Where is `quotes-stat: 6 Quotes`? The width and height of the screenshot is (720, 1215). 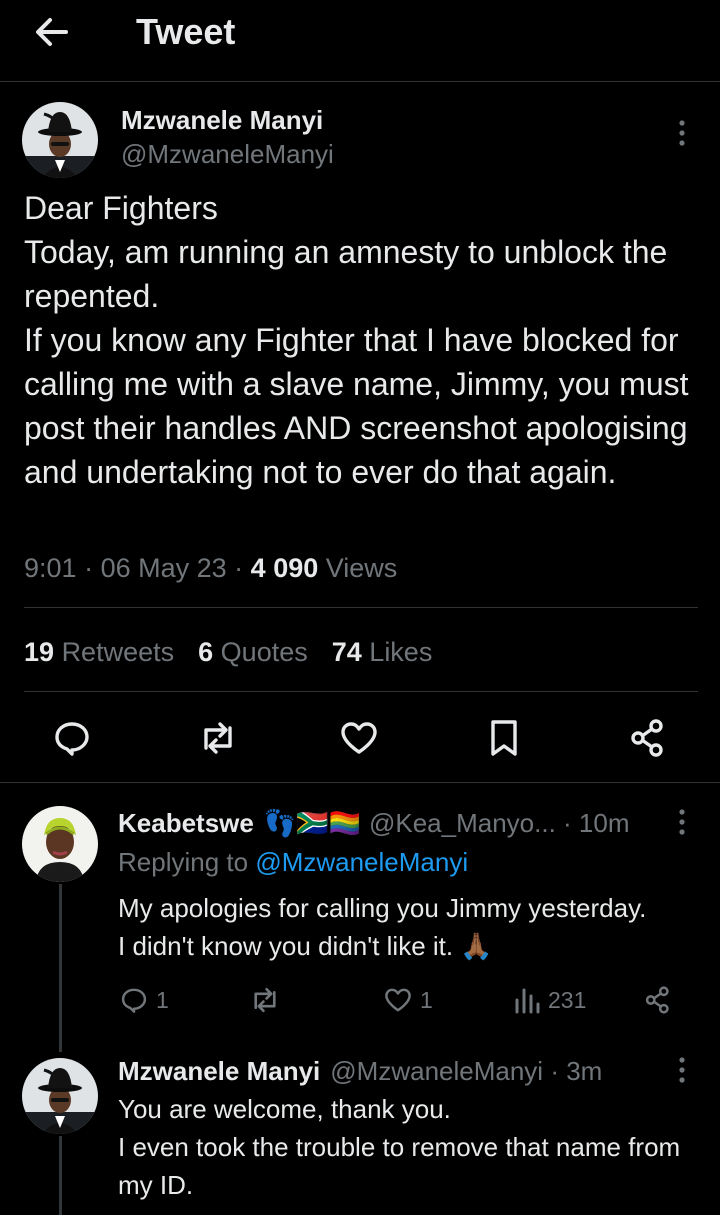
quotes-stat: 6 Quotes is located at coordinates (253, 652).